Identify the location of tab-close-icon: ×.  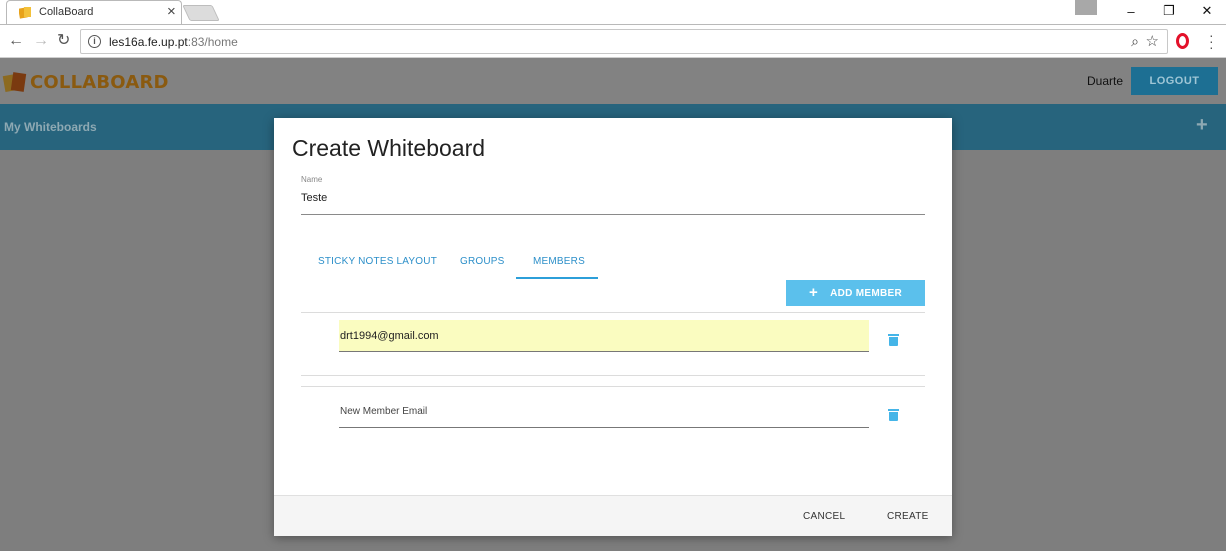
(171, 11).